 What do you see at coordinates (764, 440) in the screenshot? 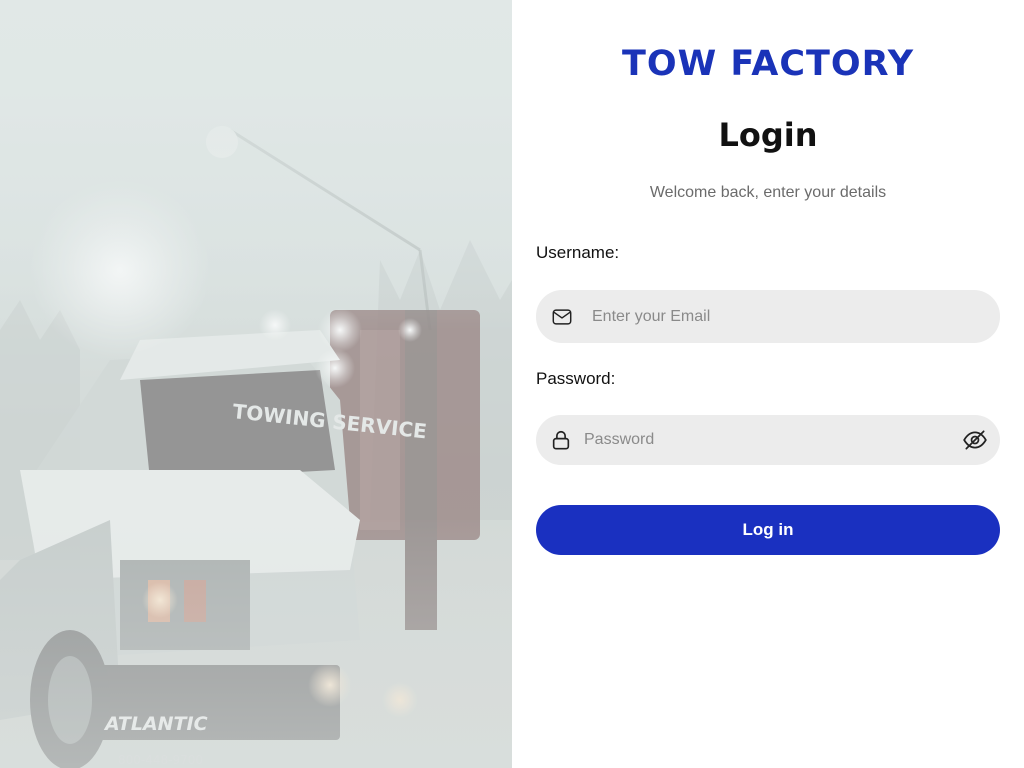
I see `password-input` at bounding box center [764, 440].